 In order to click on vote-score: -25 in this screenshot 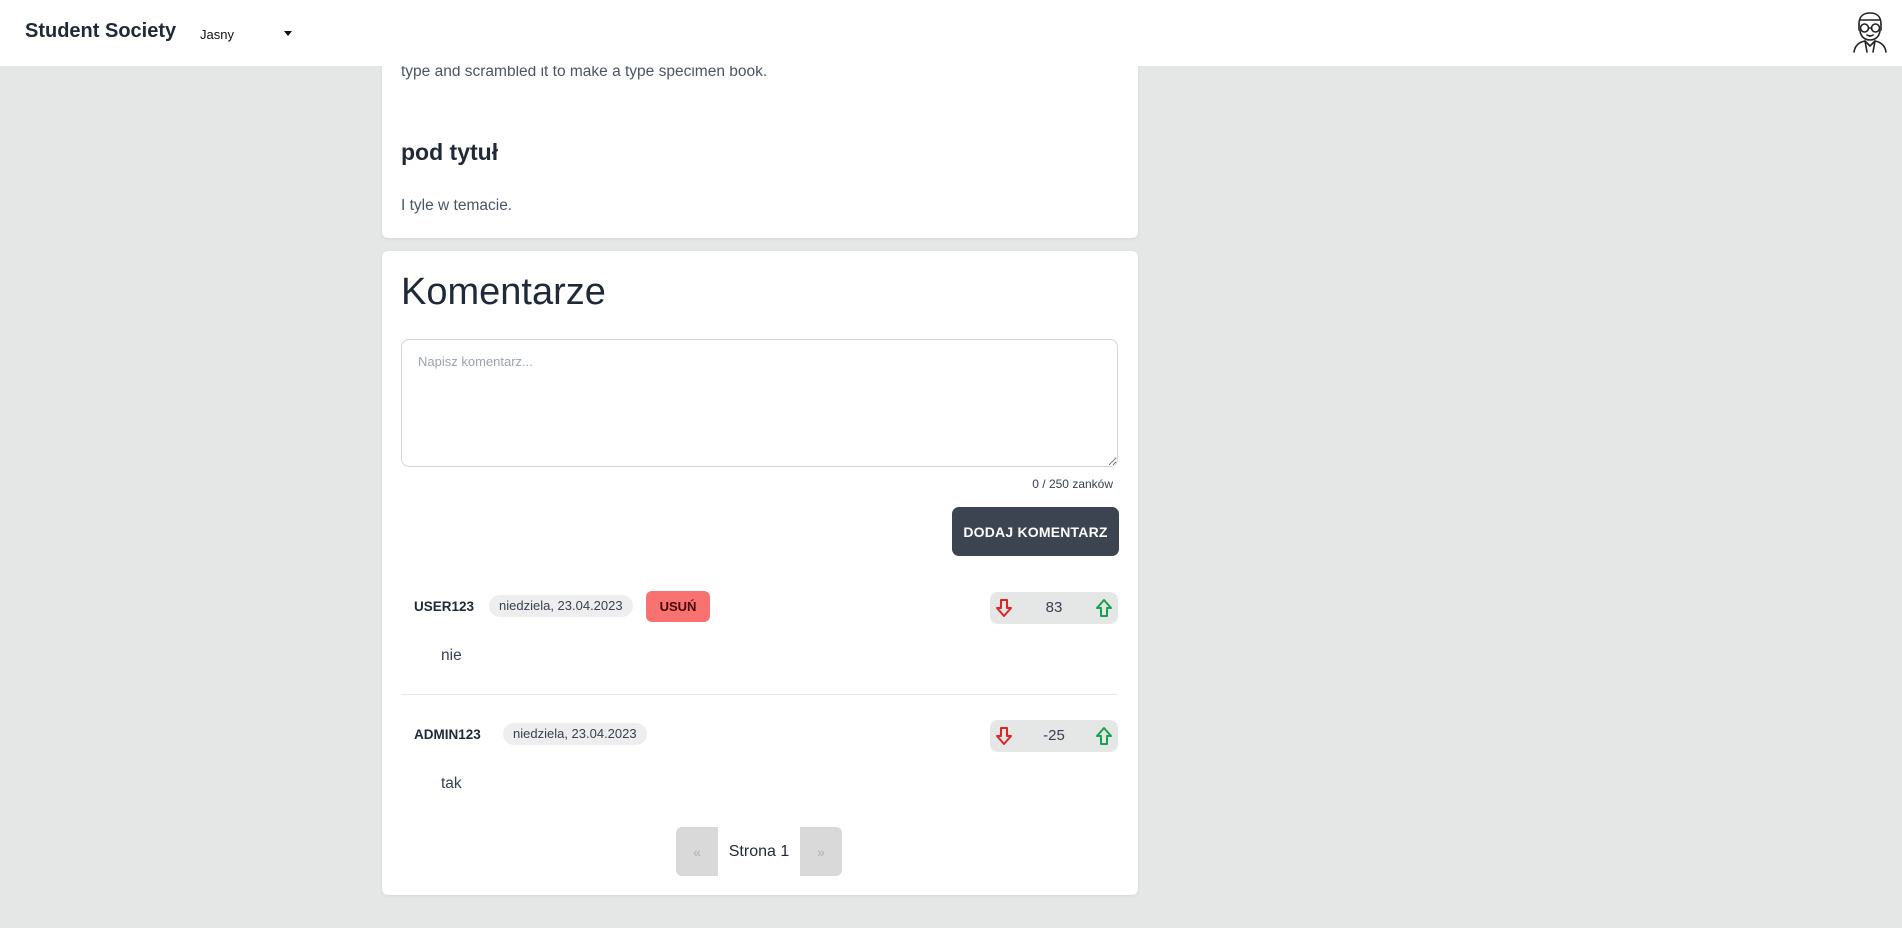, I will do `click(1054, 735)`.